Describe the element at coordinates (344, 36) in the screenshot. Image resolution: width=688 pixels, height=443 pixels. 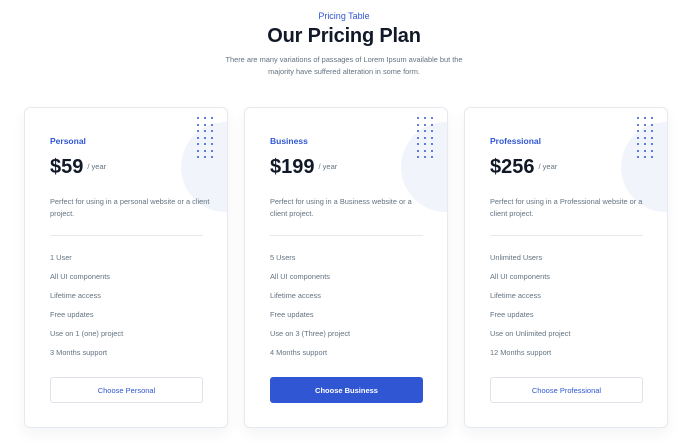
I see `page-title: Our Pricing Plan` at that location.